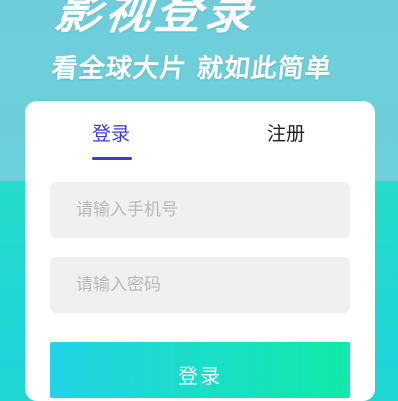 The height and width of the screenshot is (401, 398). I want to click on password-input, so click(200, 285).